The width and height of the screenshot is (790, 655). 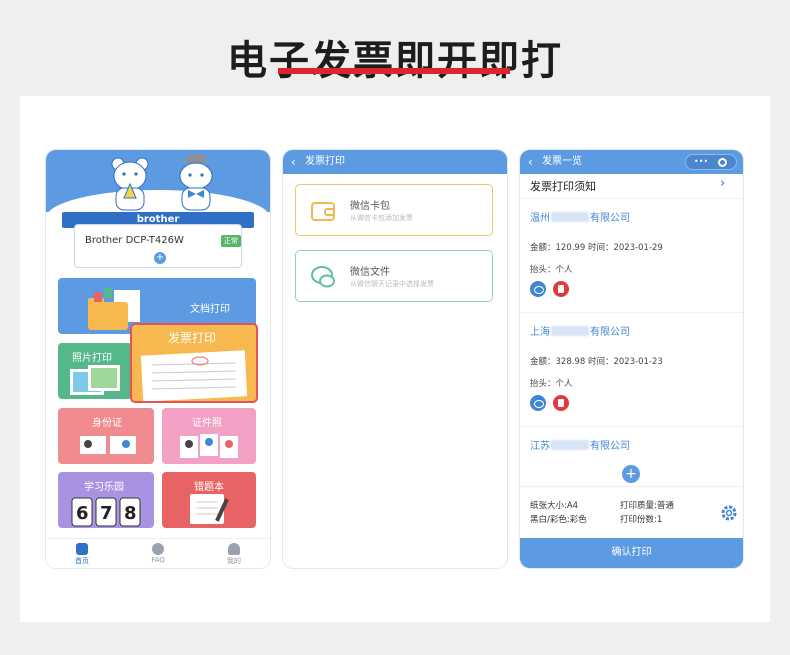 What do you see at coordinates (562, 161) in the screenshot?
I see `page-title: 发票一览` at bounding box center [562, 161].